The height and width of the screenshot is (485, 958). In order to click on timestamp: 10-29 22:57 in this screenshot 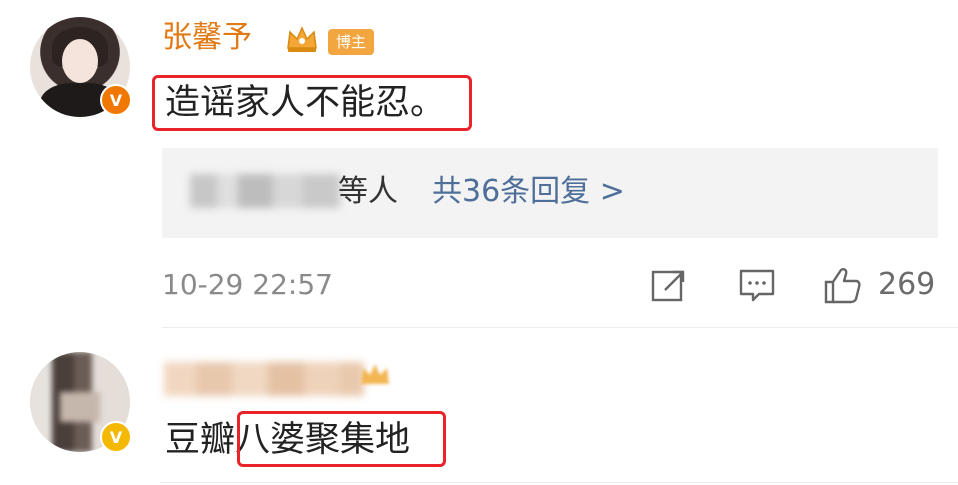, I will do `click(247, 284)`.